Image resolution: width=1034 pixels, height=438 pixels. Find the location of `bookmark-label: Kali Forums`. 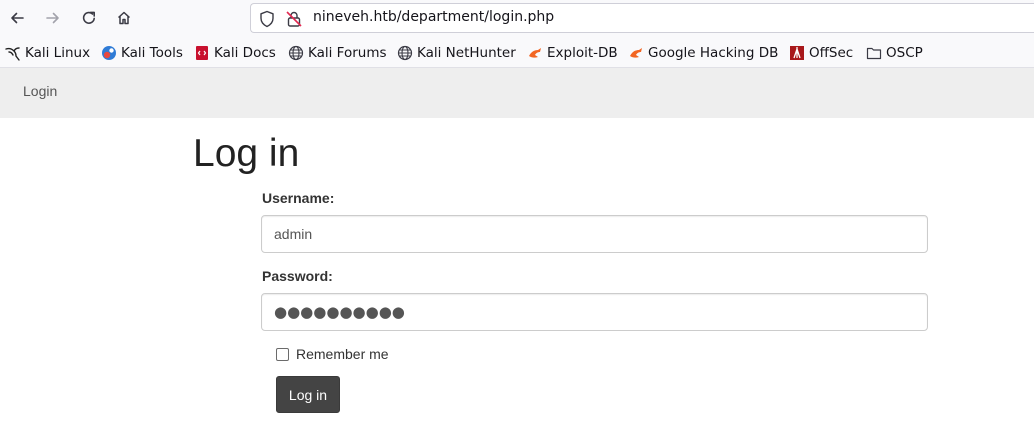

bookmark-label: Kali Forums is located at coordinates (347, 53).